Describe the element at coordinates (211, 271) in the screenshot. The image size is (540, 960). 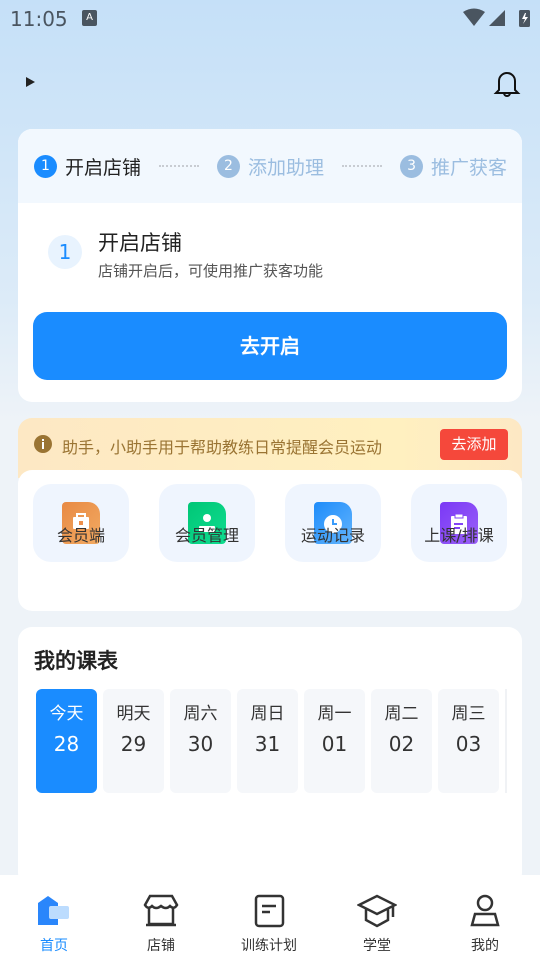
I see `step-detail-subtitle: 店铺开启后，可使用推广获客功能` at that location.